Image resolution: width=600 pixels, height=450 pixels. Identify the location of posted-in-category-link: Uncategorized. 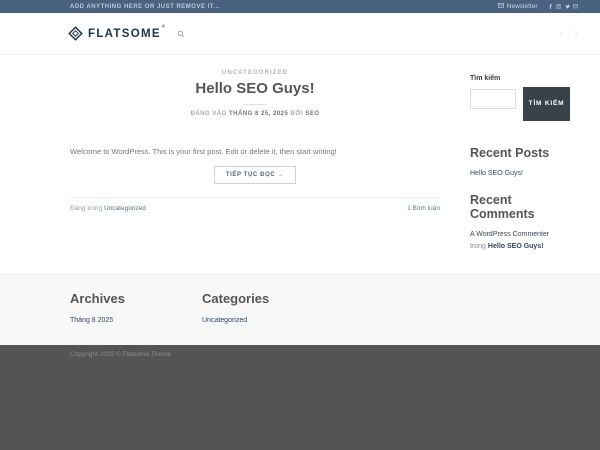
(125, 208).